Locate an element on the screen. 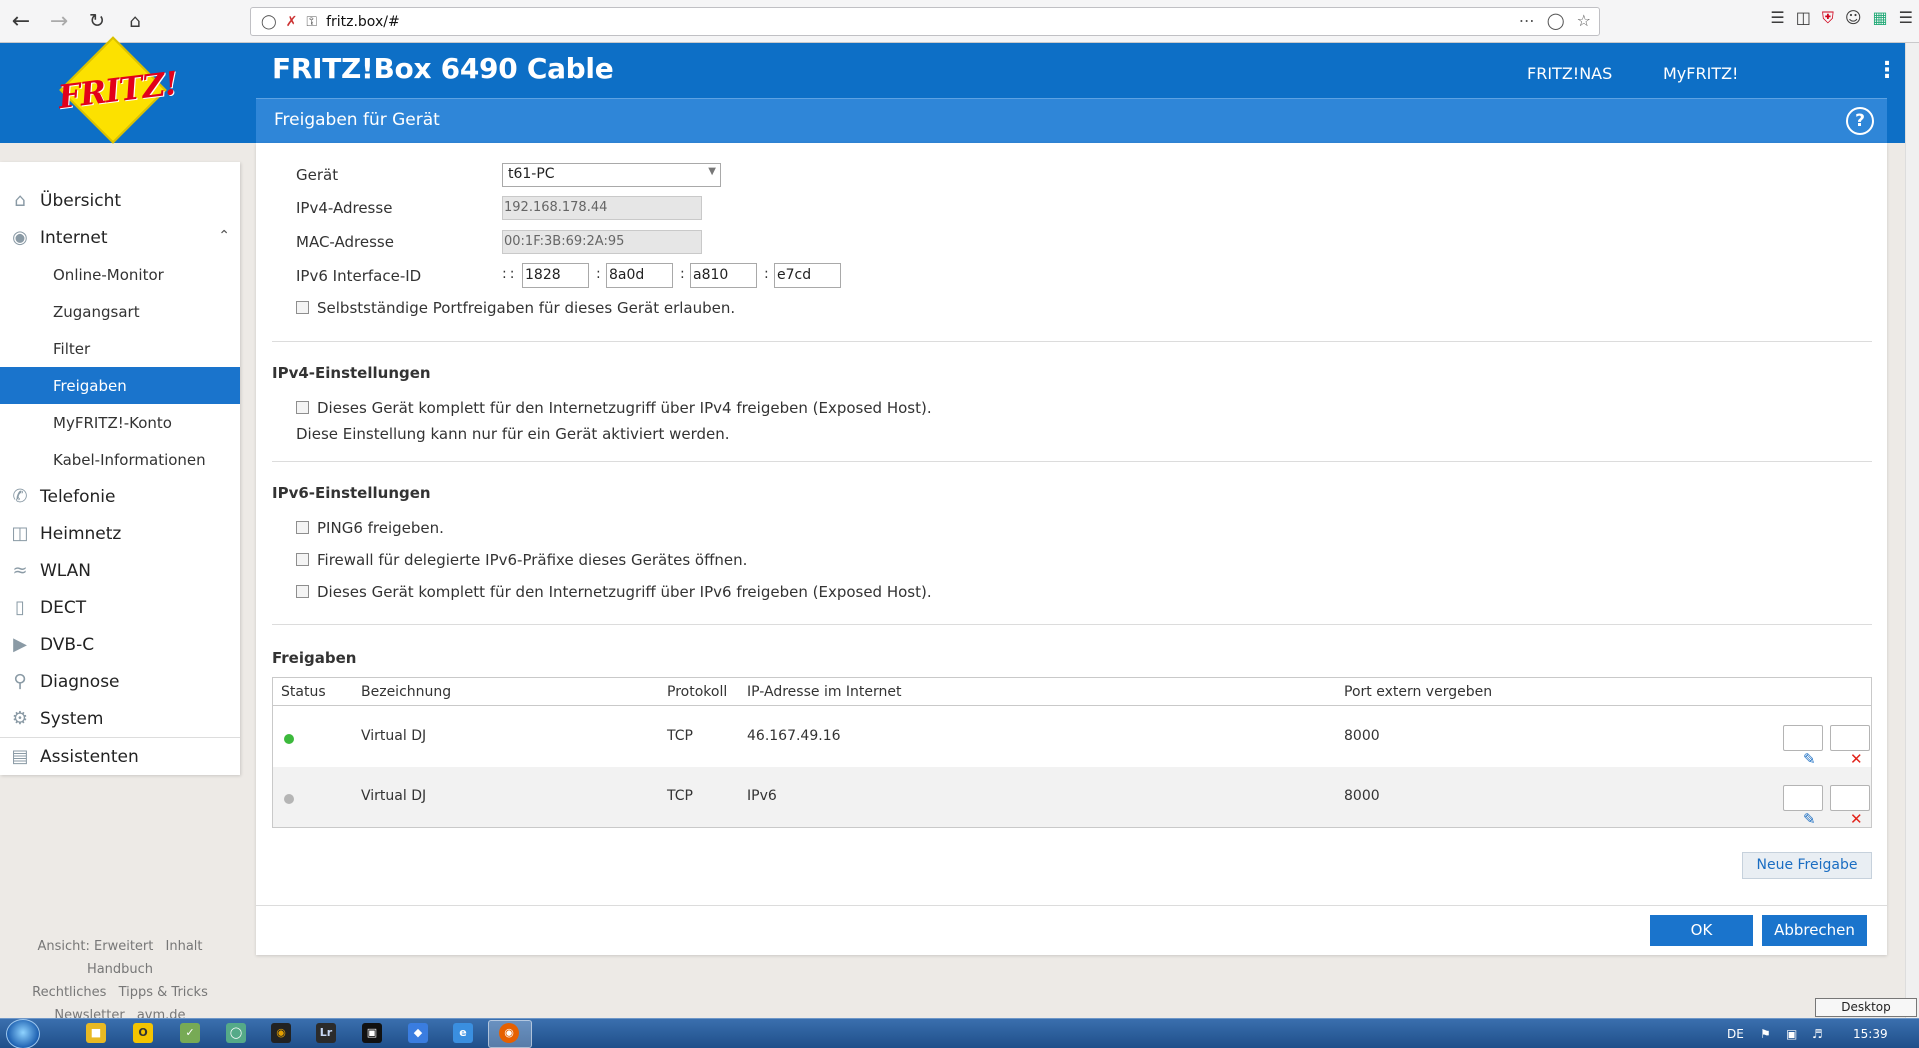  firefox-icon: ◉ is located at coordinates (509, 1033).